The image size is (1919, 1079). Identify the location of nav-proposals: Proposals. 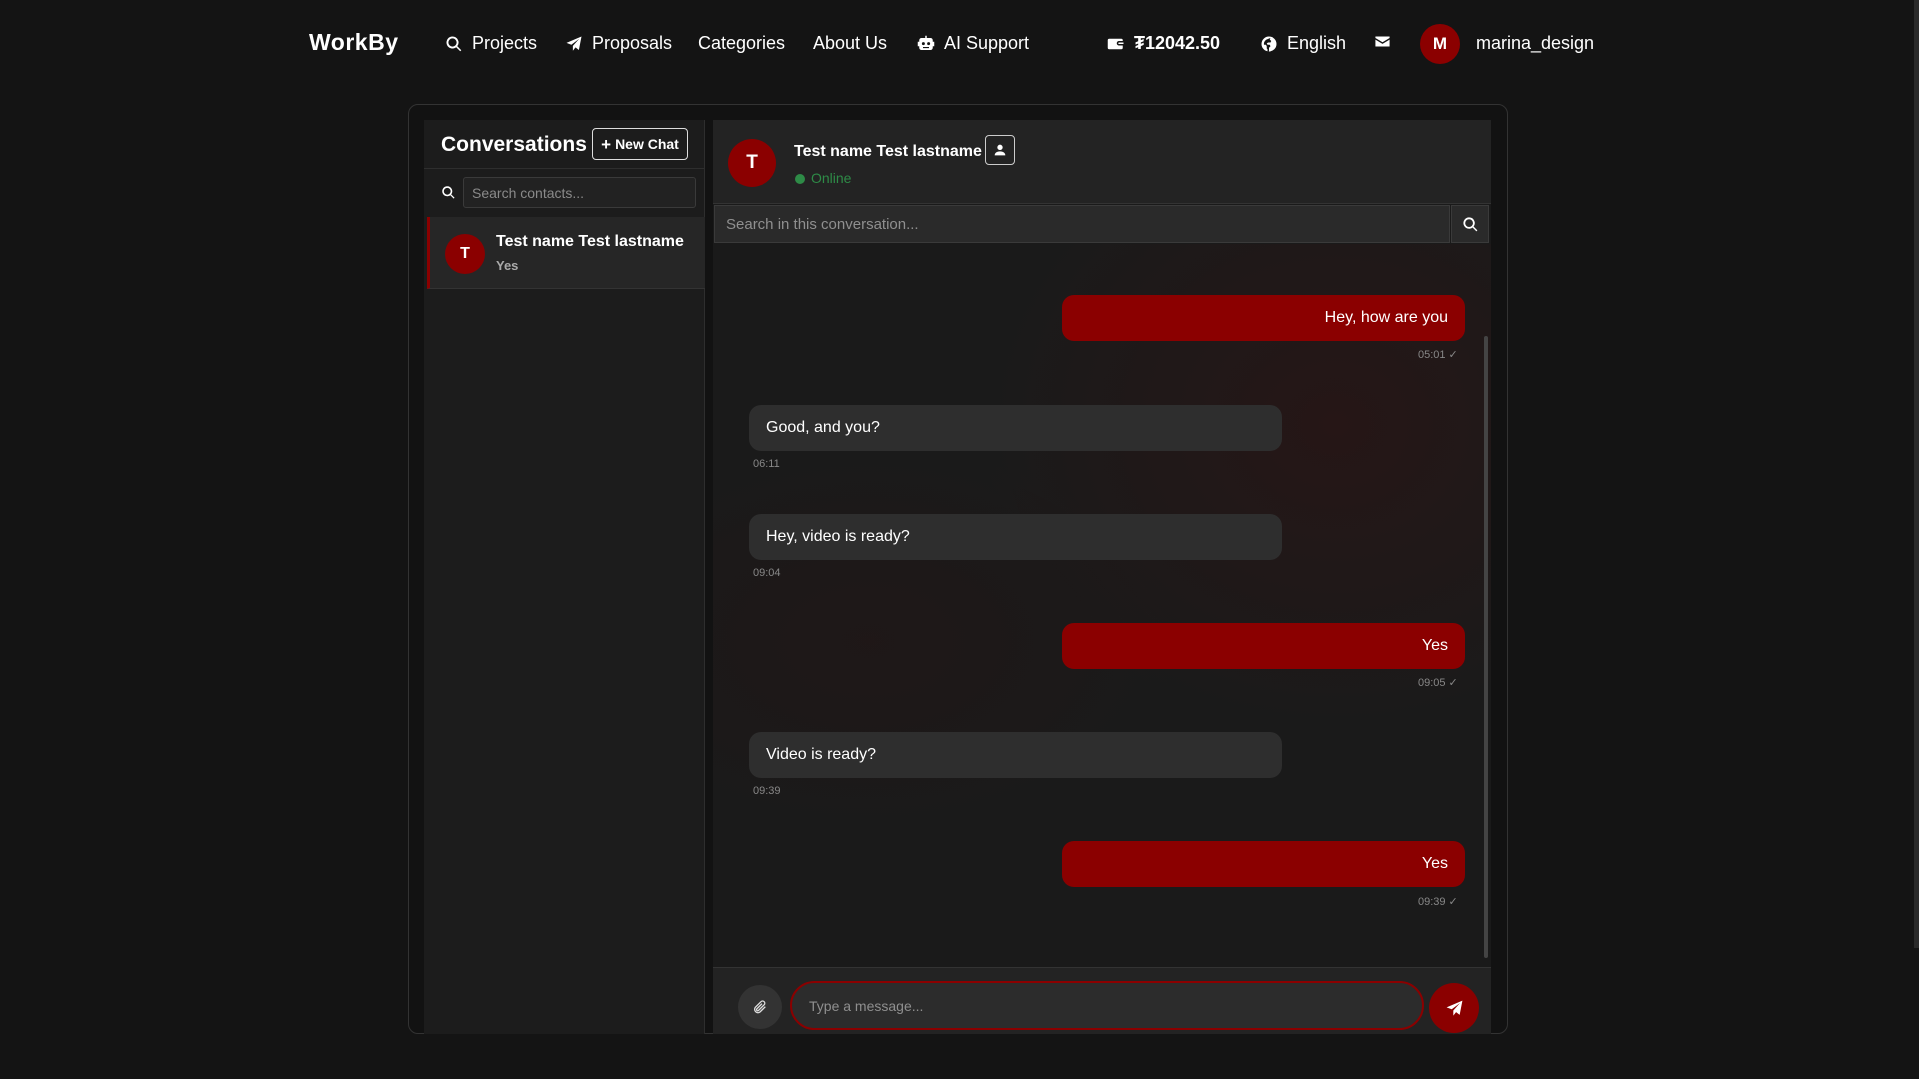
(618, 43).